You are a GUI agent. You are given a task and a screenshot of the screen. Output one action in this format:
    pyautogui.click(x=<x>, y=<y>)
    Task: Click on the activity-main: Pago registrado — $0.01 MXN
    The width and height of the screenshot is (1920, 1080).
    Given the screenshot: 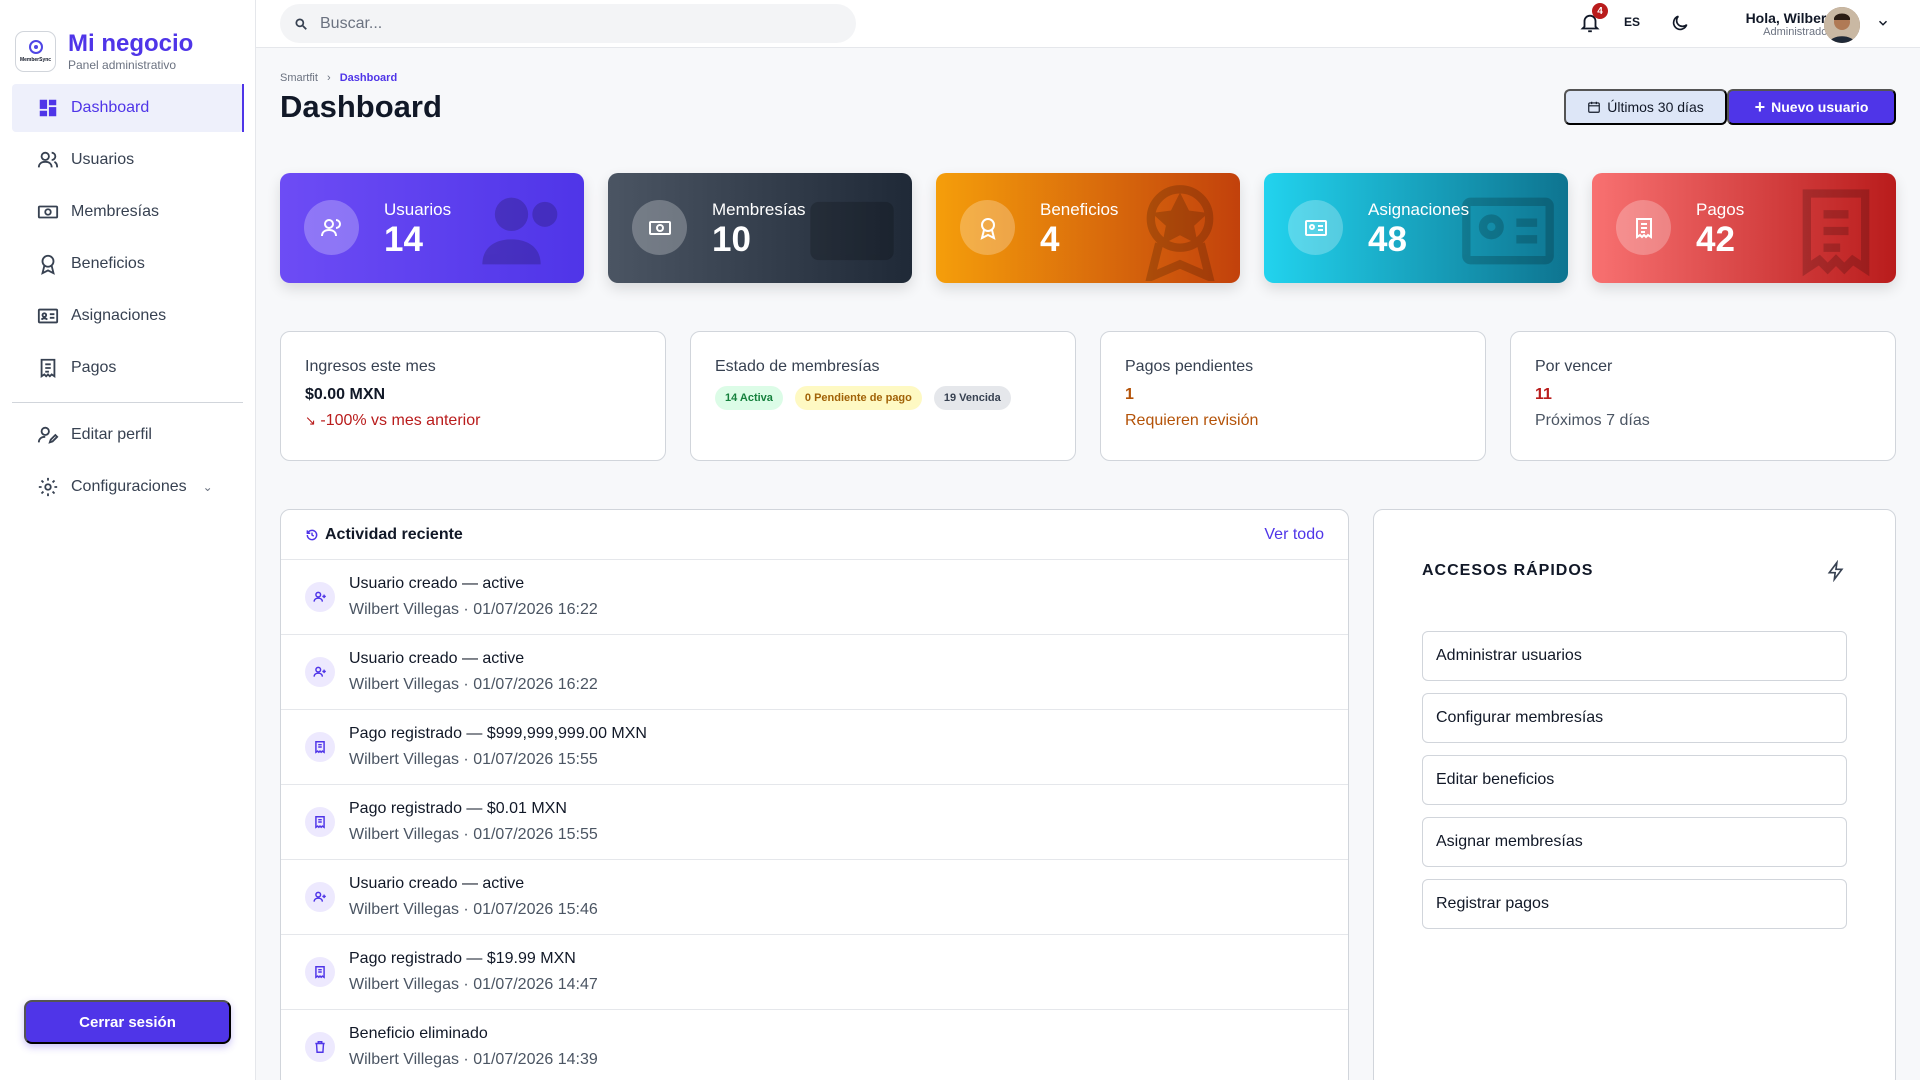 What is the action you would take?
    pyautogui.click(x=458, y=808)
    